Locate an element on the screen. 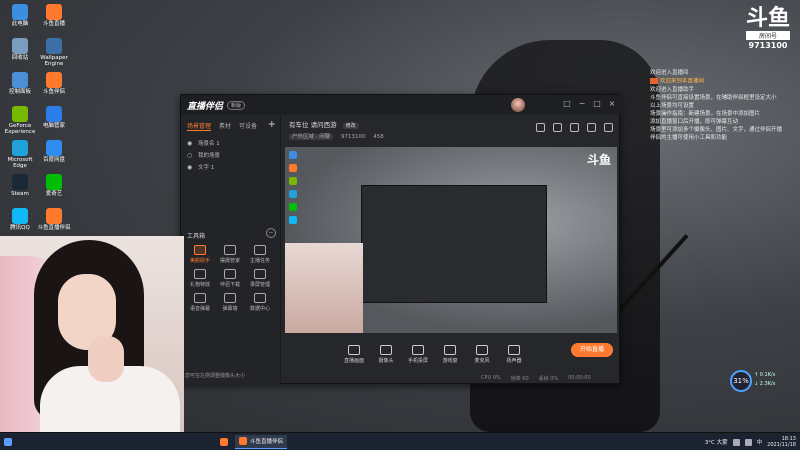 This screenshot has height=450, width=800. tab-materials: 素材 is located at coordinates (225, 126).